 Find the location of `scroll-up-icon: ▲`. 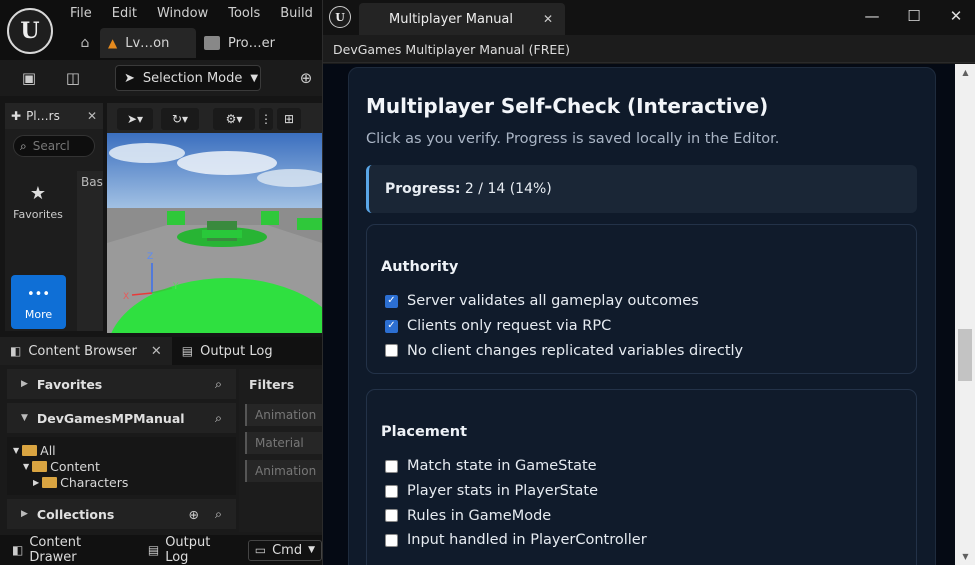

scroll-up-icon: ▲ is located at coordinates (965, 72).